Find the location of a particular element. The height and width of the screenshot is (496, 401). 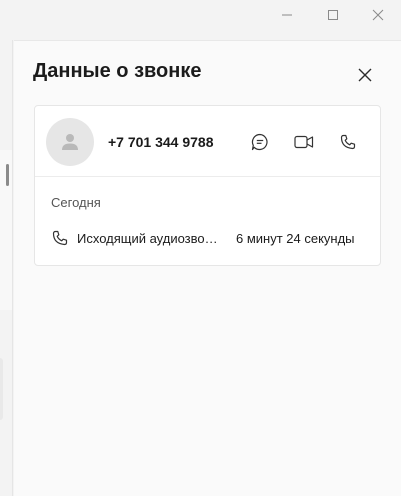

minimize-icon is located at coordinates (287, 15).